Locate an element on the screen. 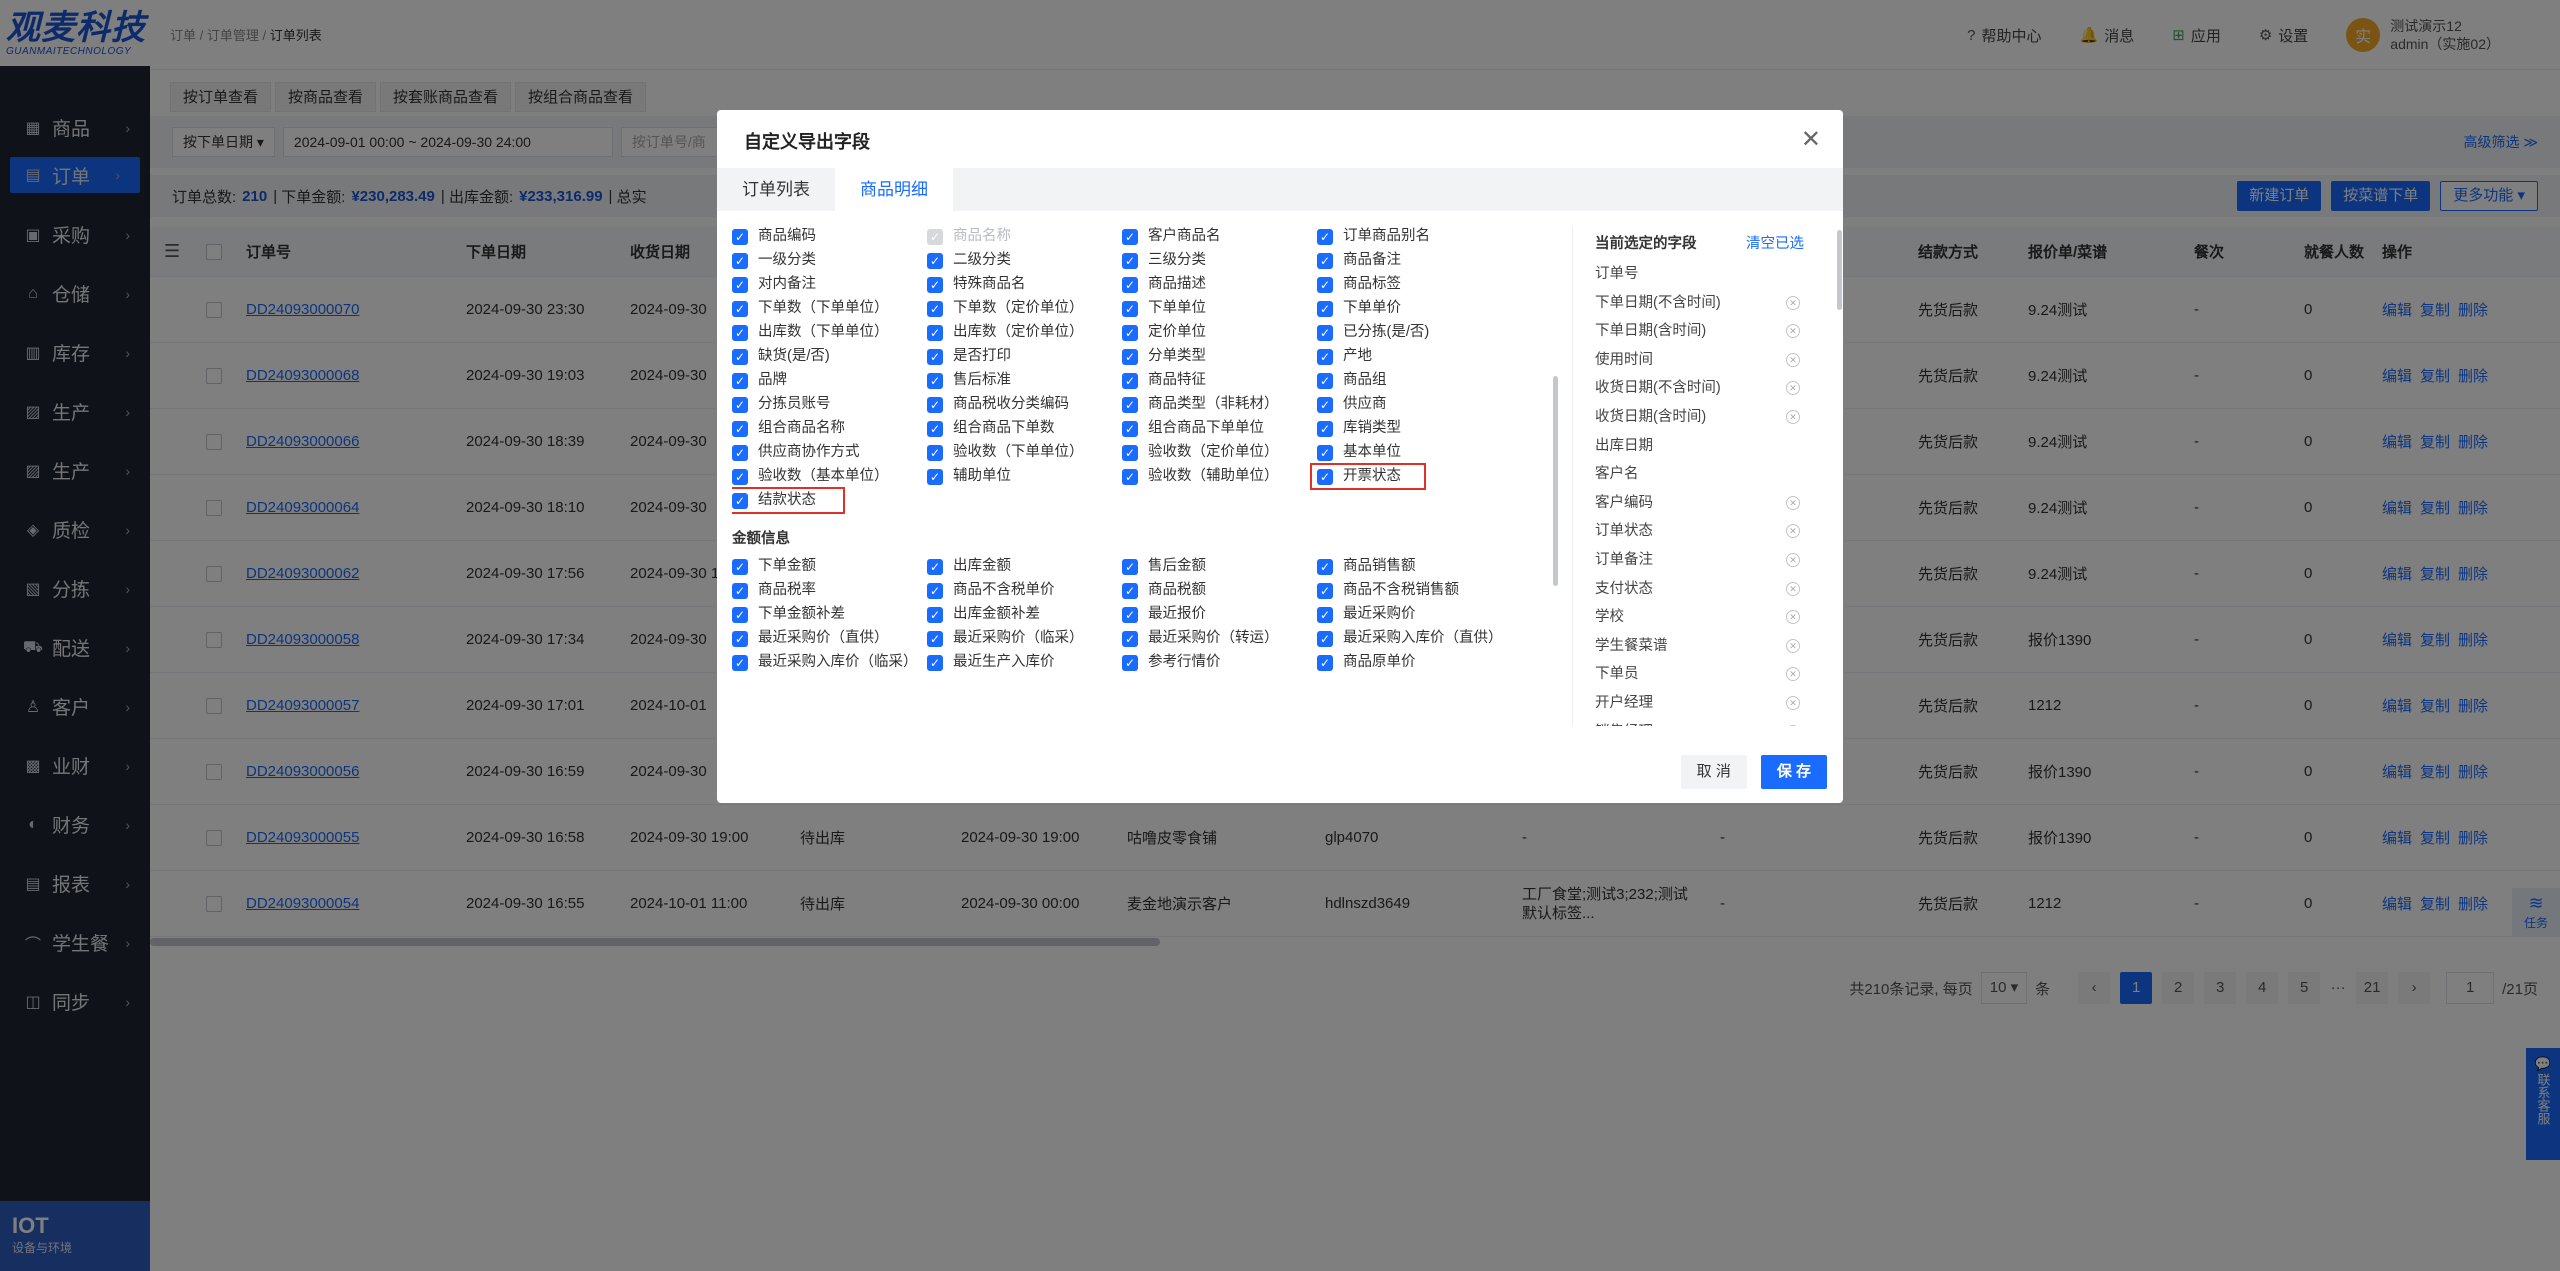  field-checkbox: ✓ 下单数（定价单位） is located at coordinates (1024, 308).